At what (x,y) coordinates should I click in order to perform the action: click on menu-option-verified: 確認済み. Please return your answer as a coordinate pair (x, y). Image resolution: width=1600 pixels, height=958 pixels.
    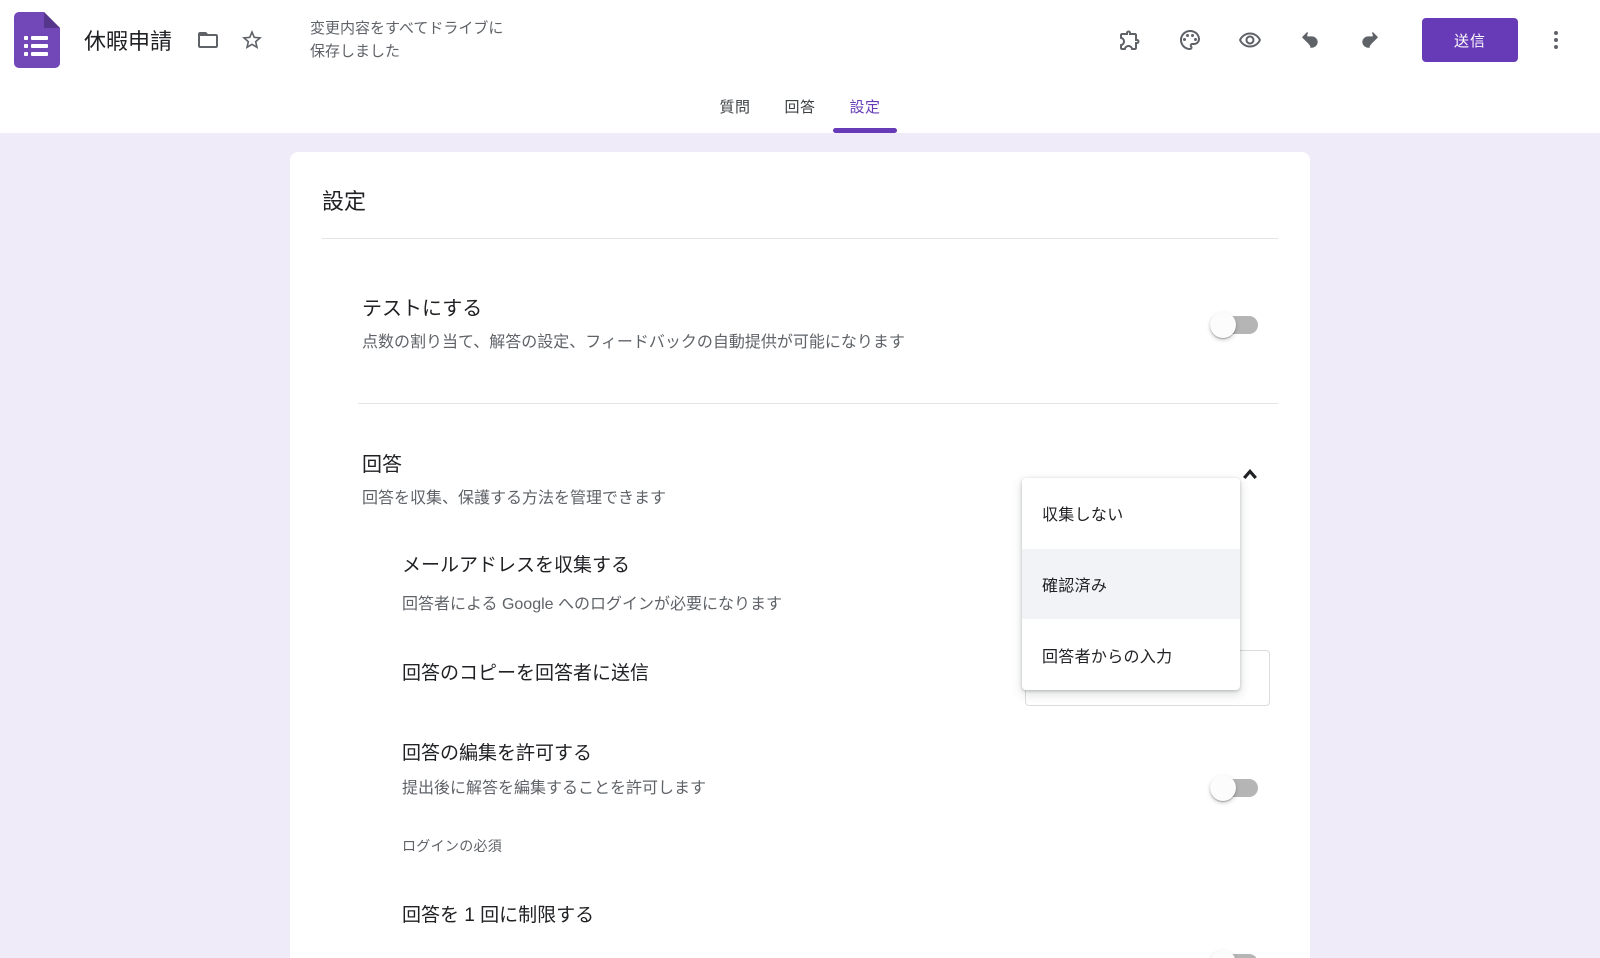
    Looking at the image, I should click on (1131, 584).